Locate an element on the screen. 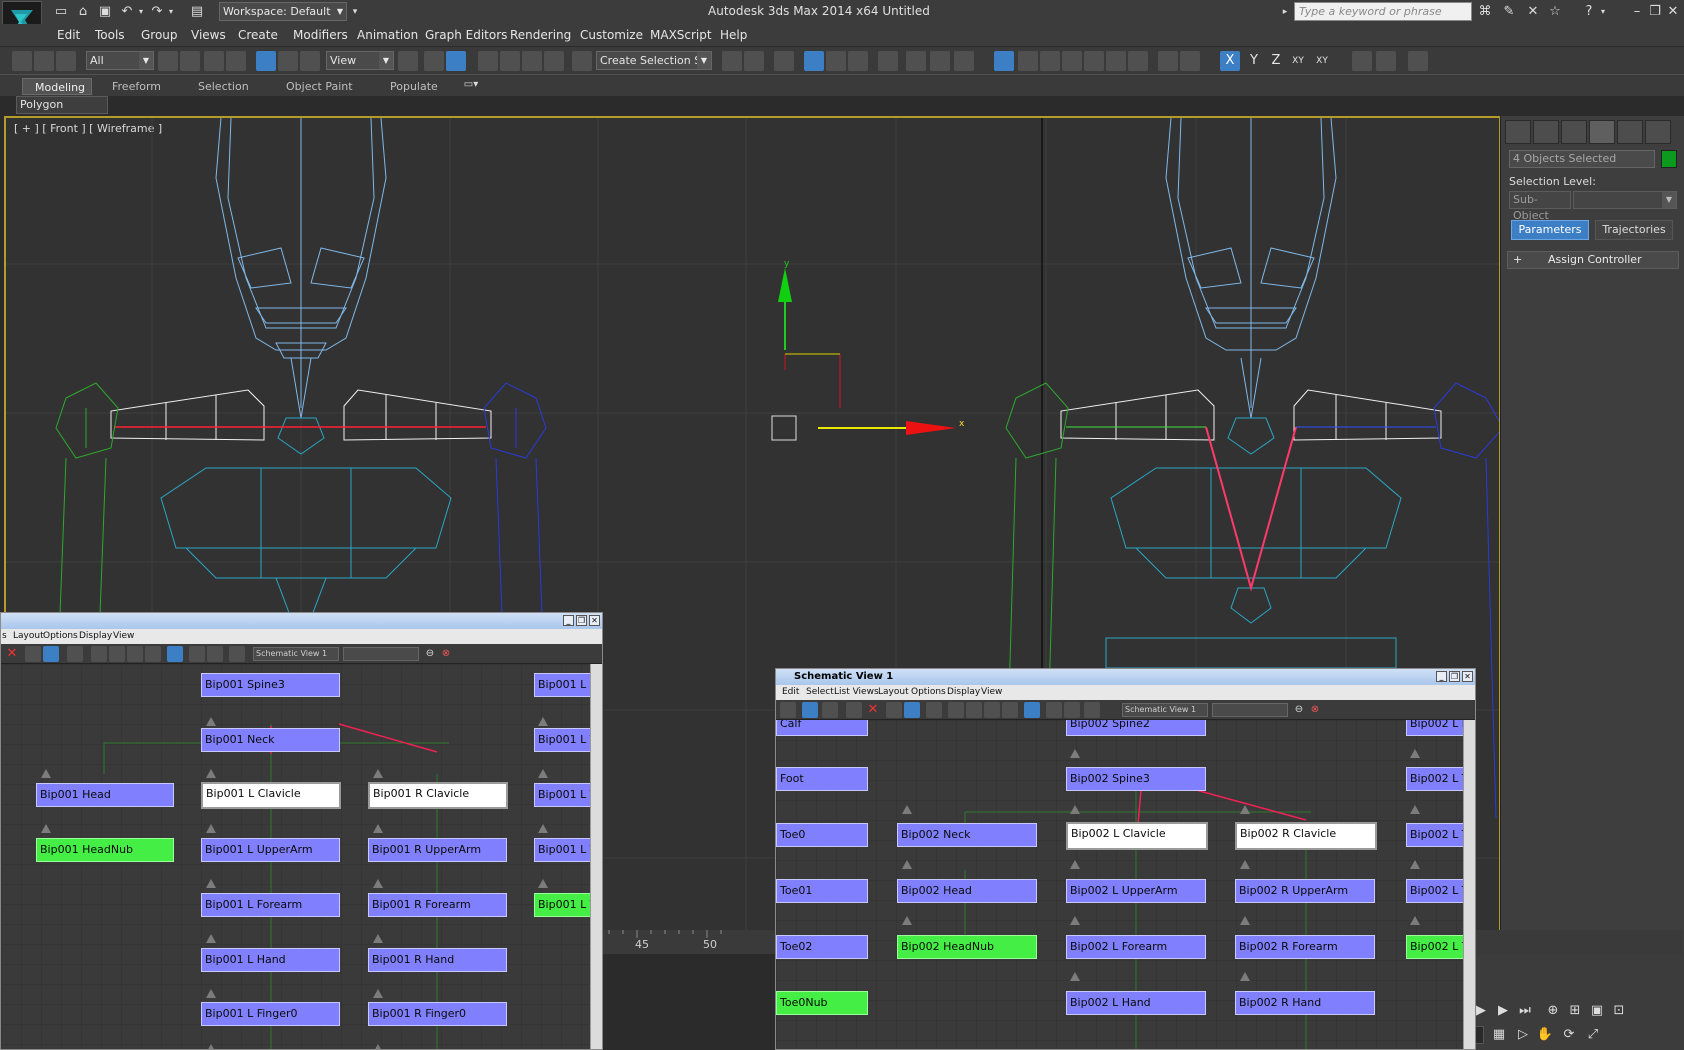 Image resolution: width=1684 pixels, height=1050 pixels. menu-views: Views is located at coordinates (208, 35).